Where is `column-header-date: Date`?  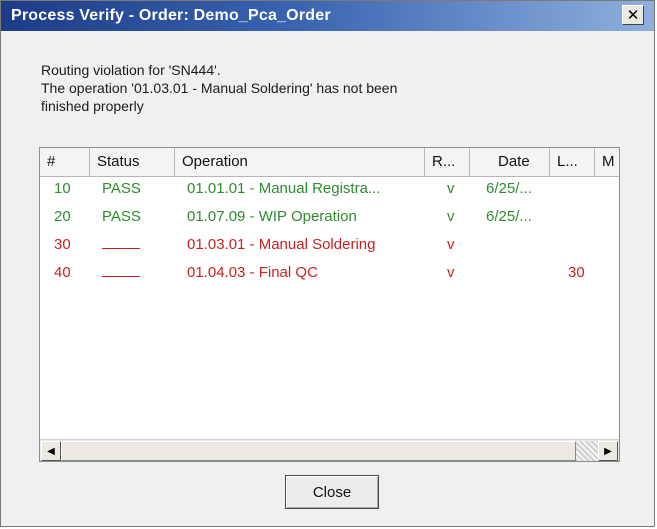 column-header-date: Date is located at coordinates (510, 162).